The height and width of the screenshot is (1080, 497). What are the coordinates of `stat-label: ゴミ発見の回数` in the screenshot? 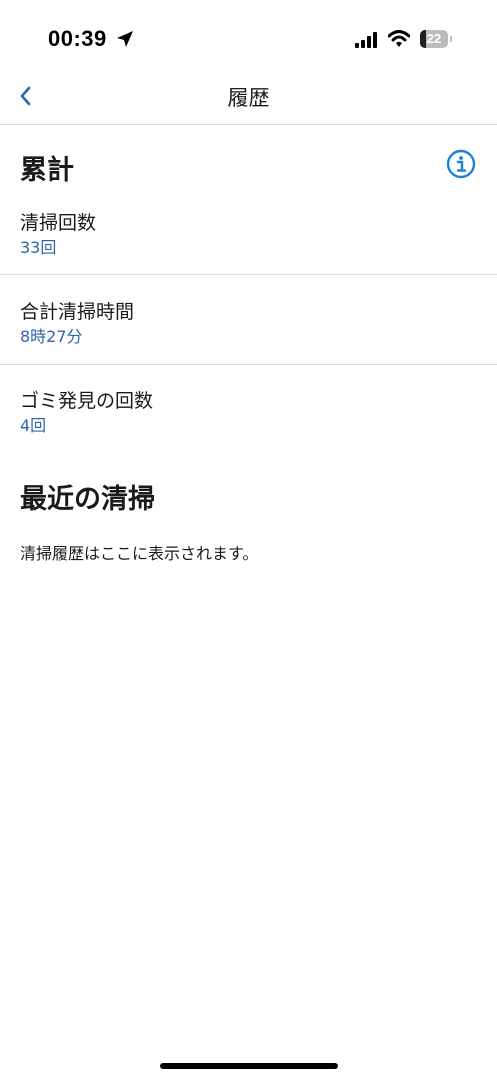 It's located at (87, 401).